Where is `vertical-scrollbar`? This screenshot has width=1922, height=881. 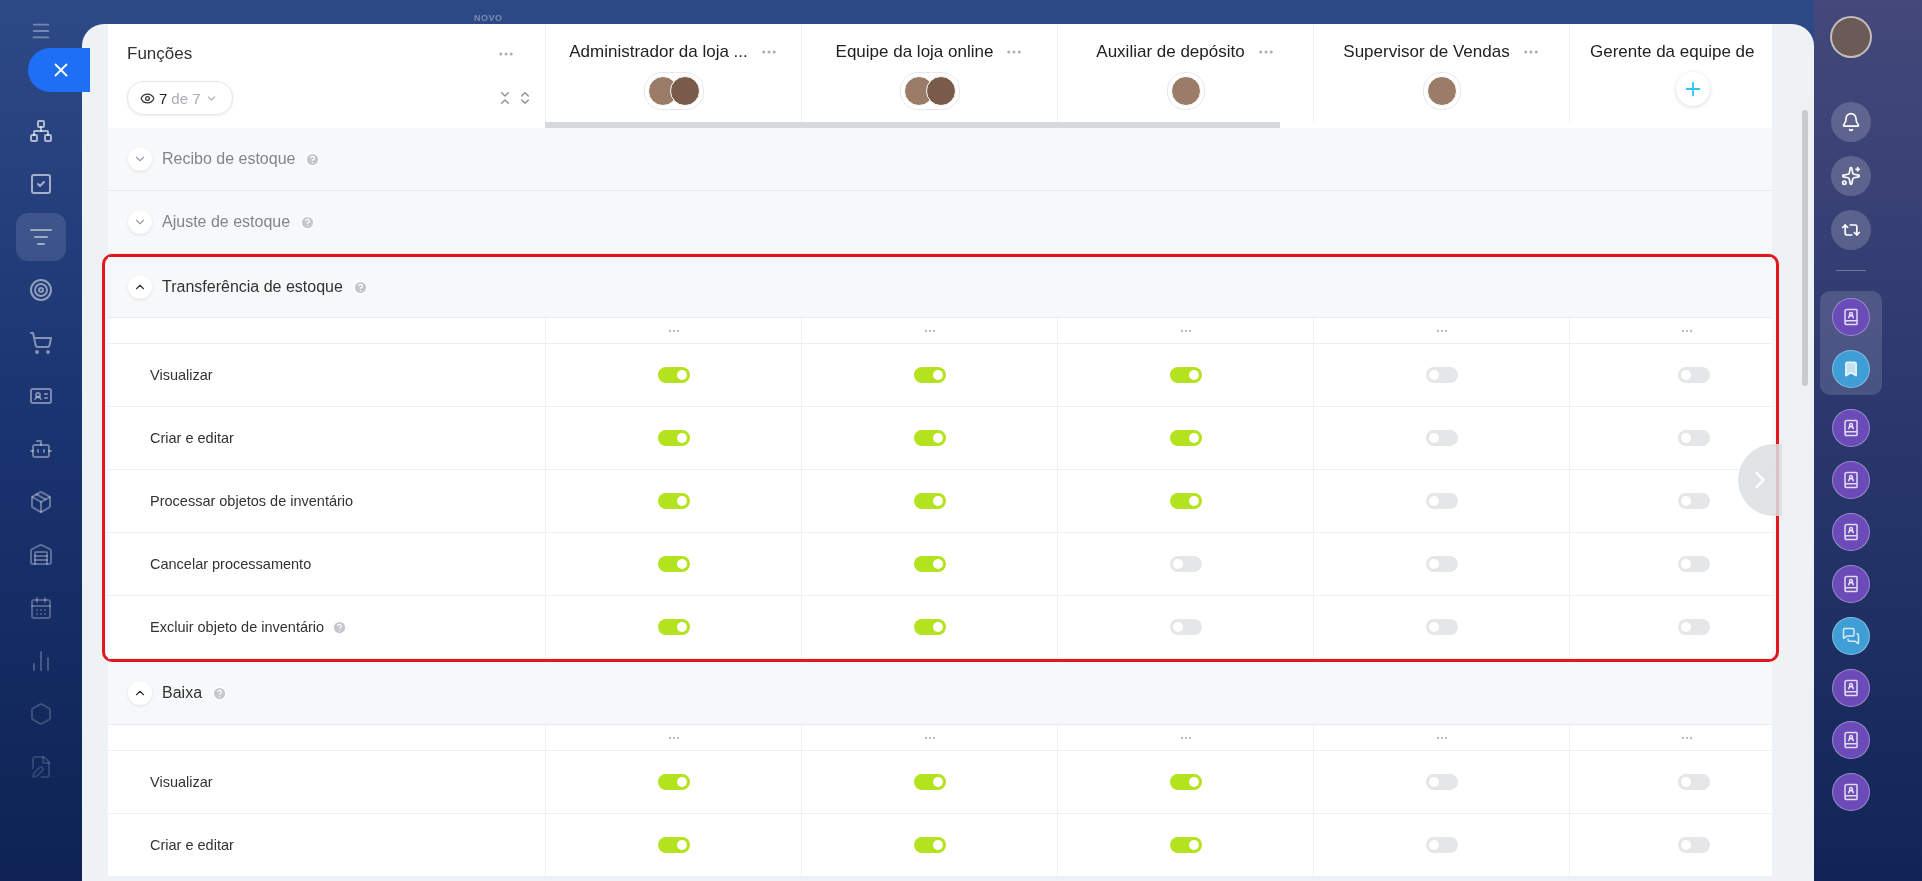
vertical-scrollbar is located at coordinates (1805, 248).